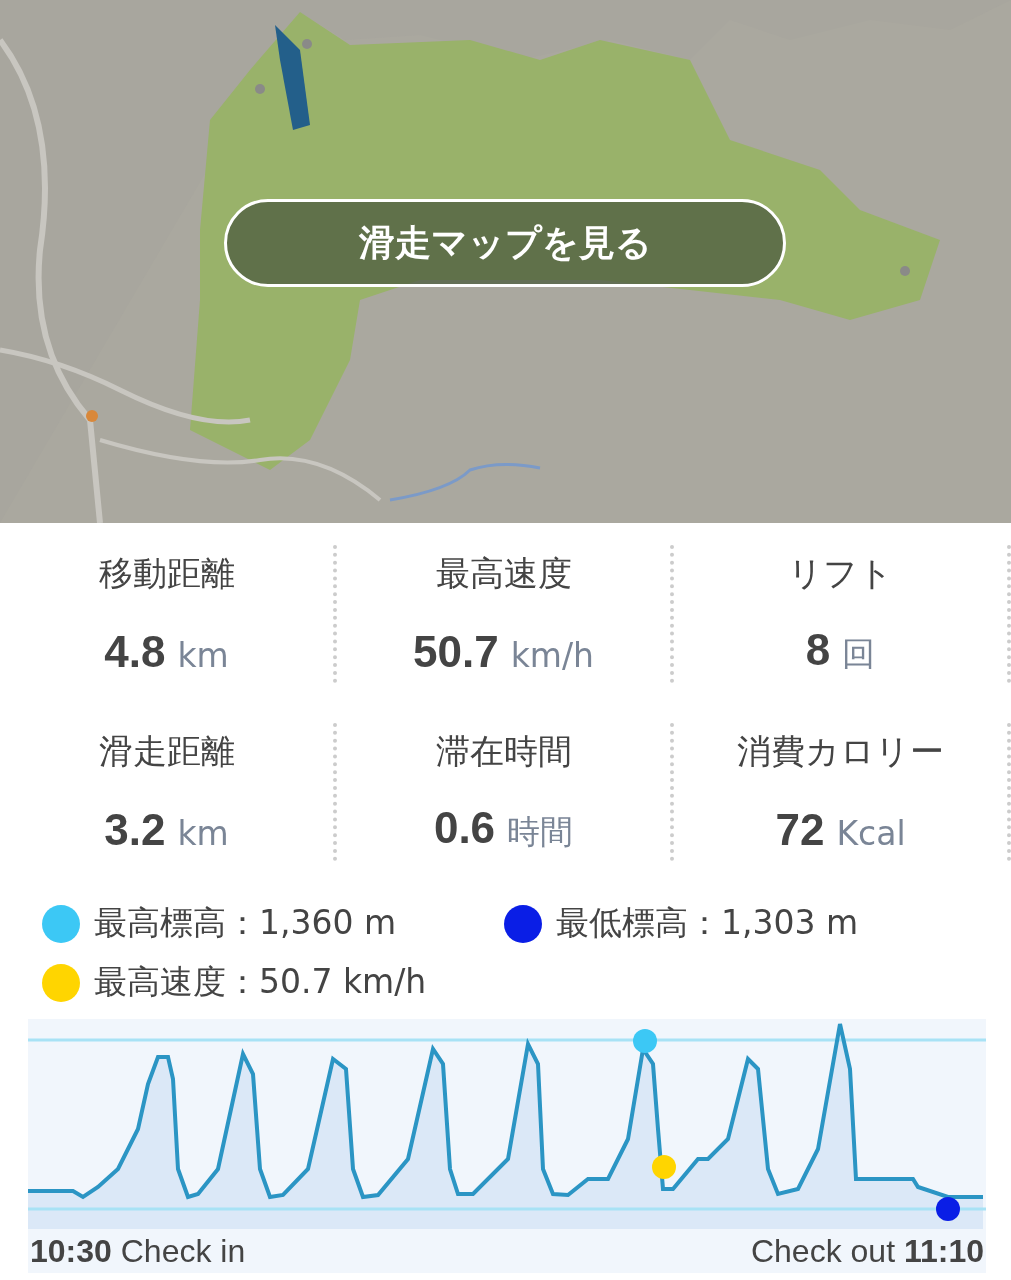 The width and height of the screenshot is (1011, 1280). I want to click on stat-value: 72, so click(800, 830).